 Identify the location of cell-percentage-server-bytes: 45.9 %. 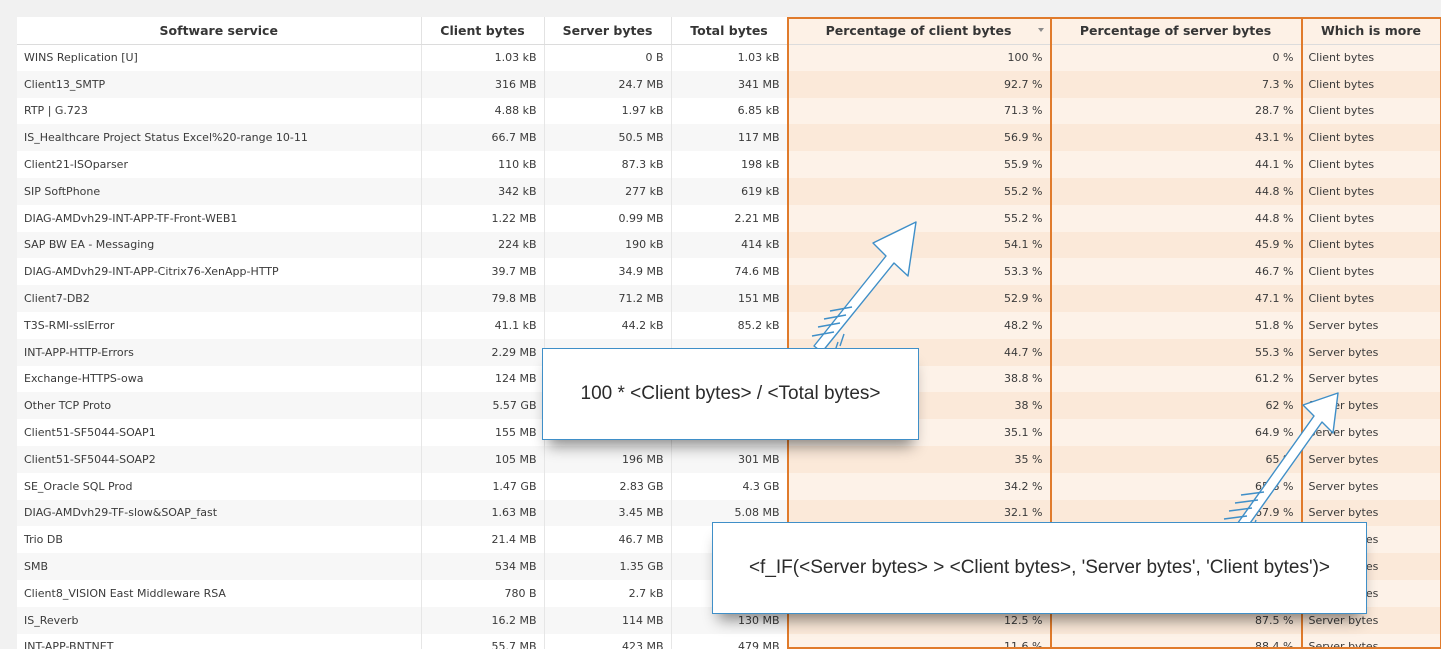
(1176, 245).